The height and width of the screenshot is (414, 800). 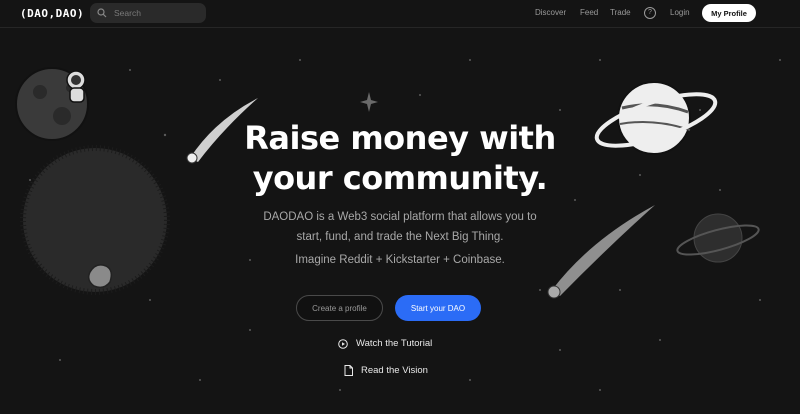 I want to click on nav-discover: Discover, so click(x=550, y=12).